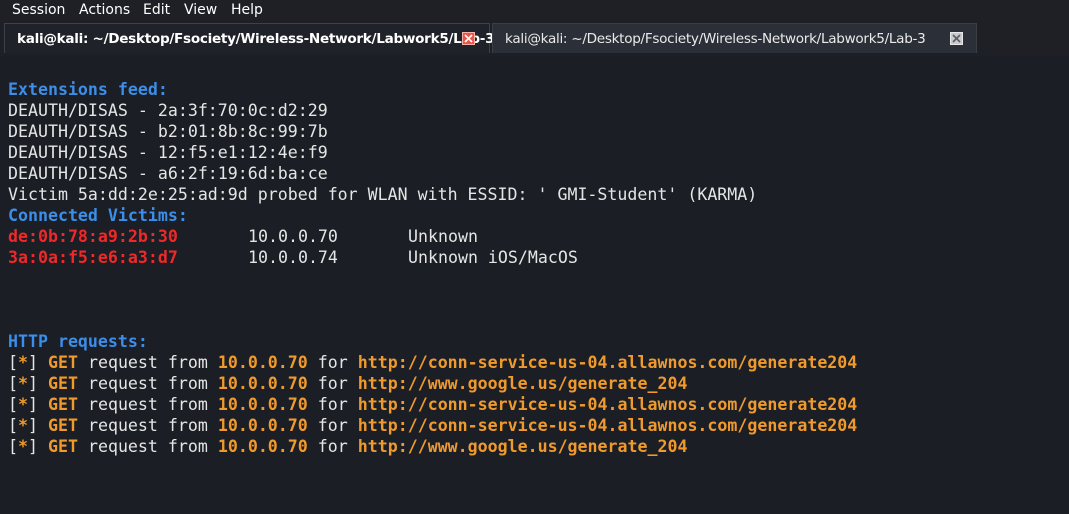  Describe the element at coordinates (293, 257) in the screenshot. I see `victim-ip: 10.0.0.74` at that location.